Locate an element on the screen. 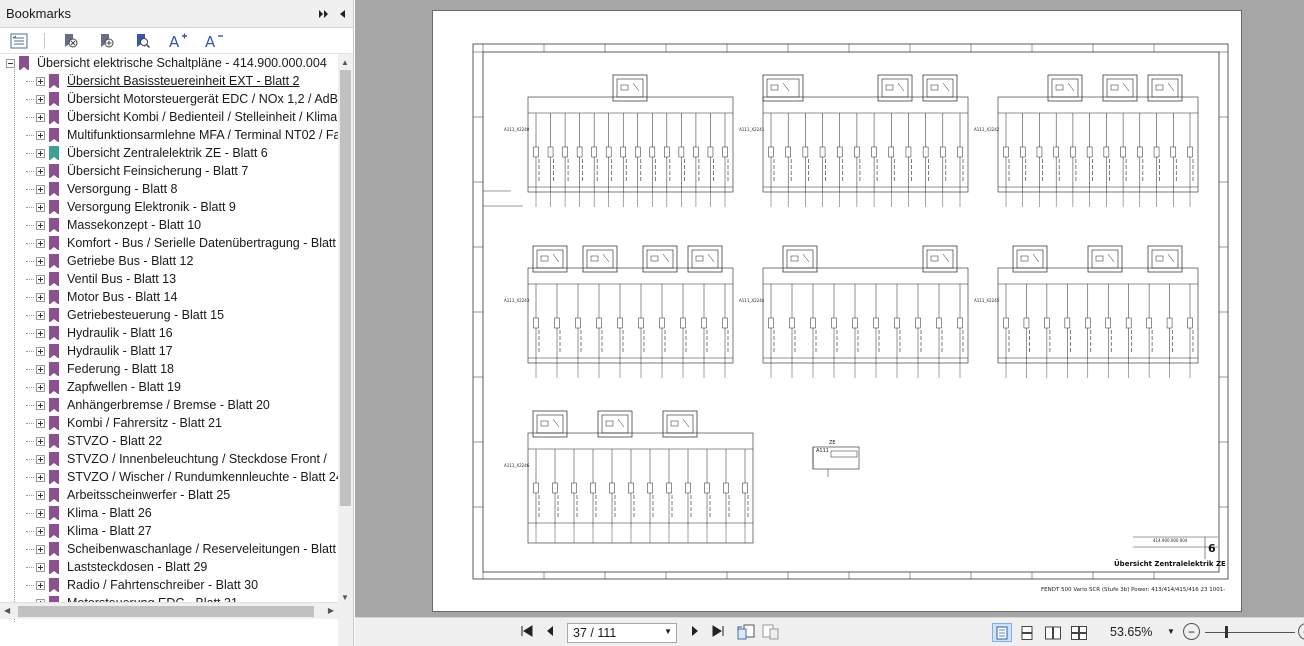  next-page-icon is located at coordinates (695, 632).